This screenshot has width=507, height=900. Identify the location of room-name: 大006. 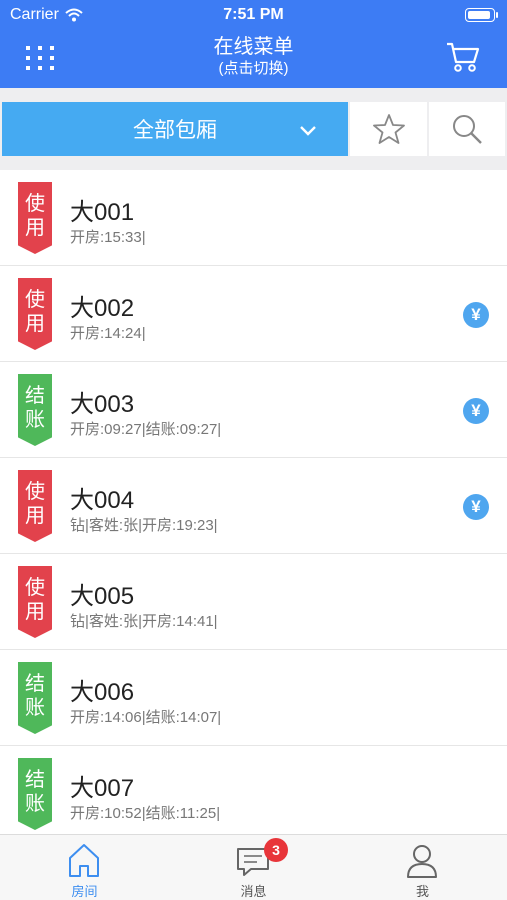
(102, 692).